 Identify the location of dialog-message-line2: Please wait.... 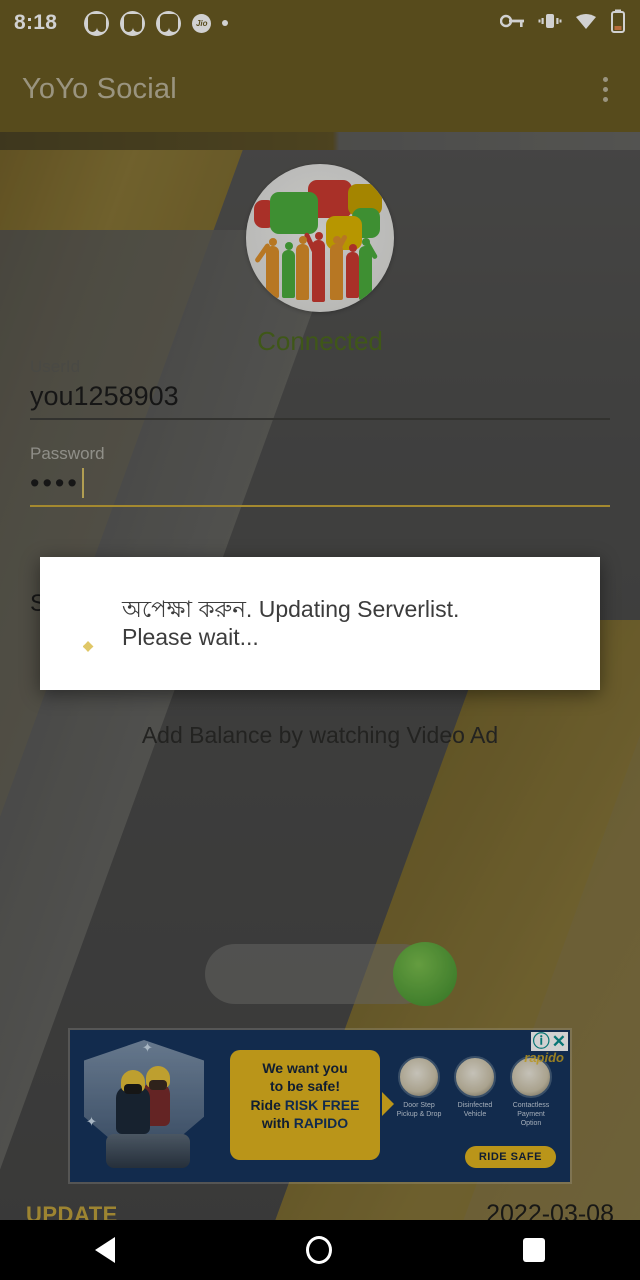
(190, 636).